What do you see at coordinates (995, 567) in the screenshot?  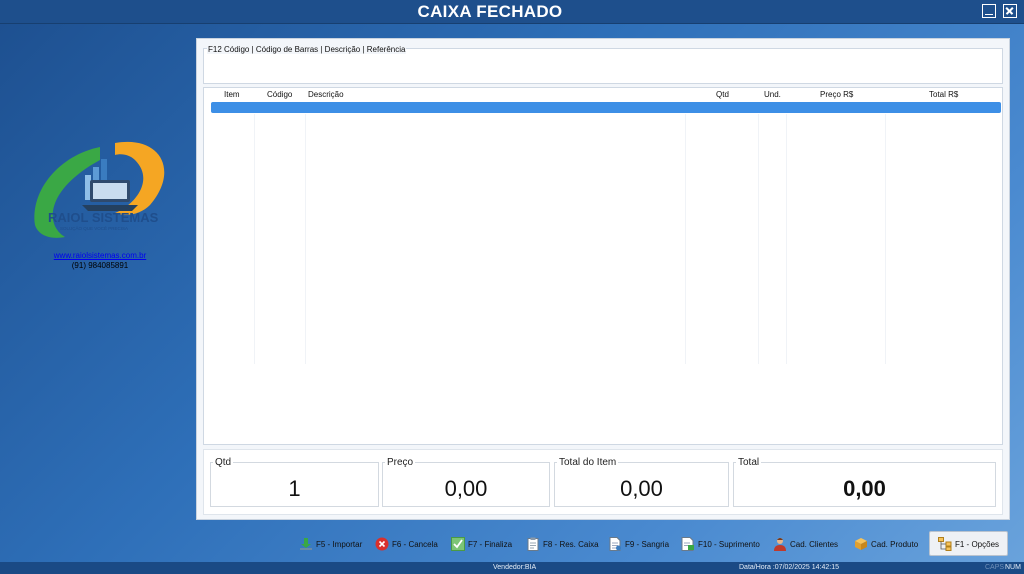 I see `caps-indicator: CAPS` at bounding box center [995, 567].